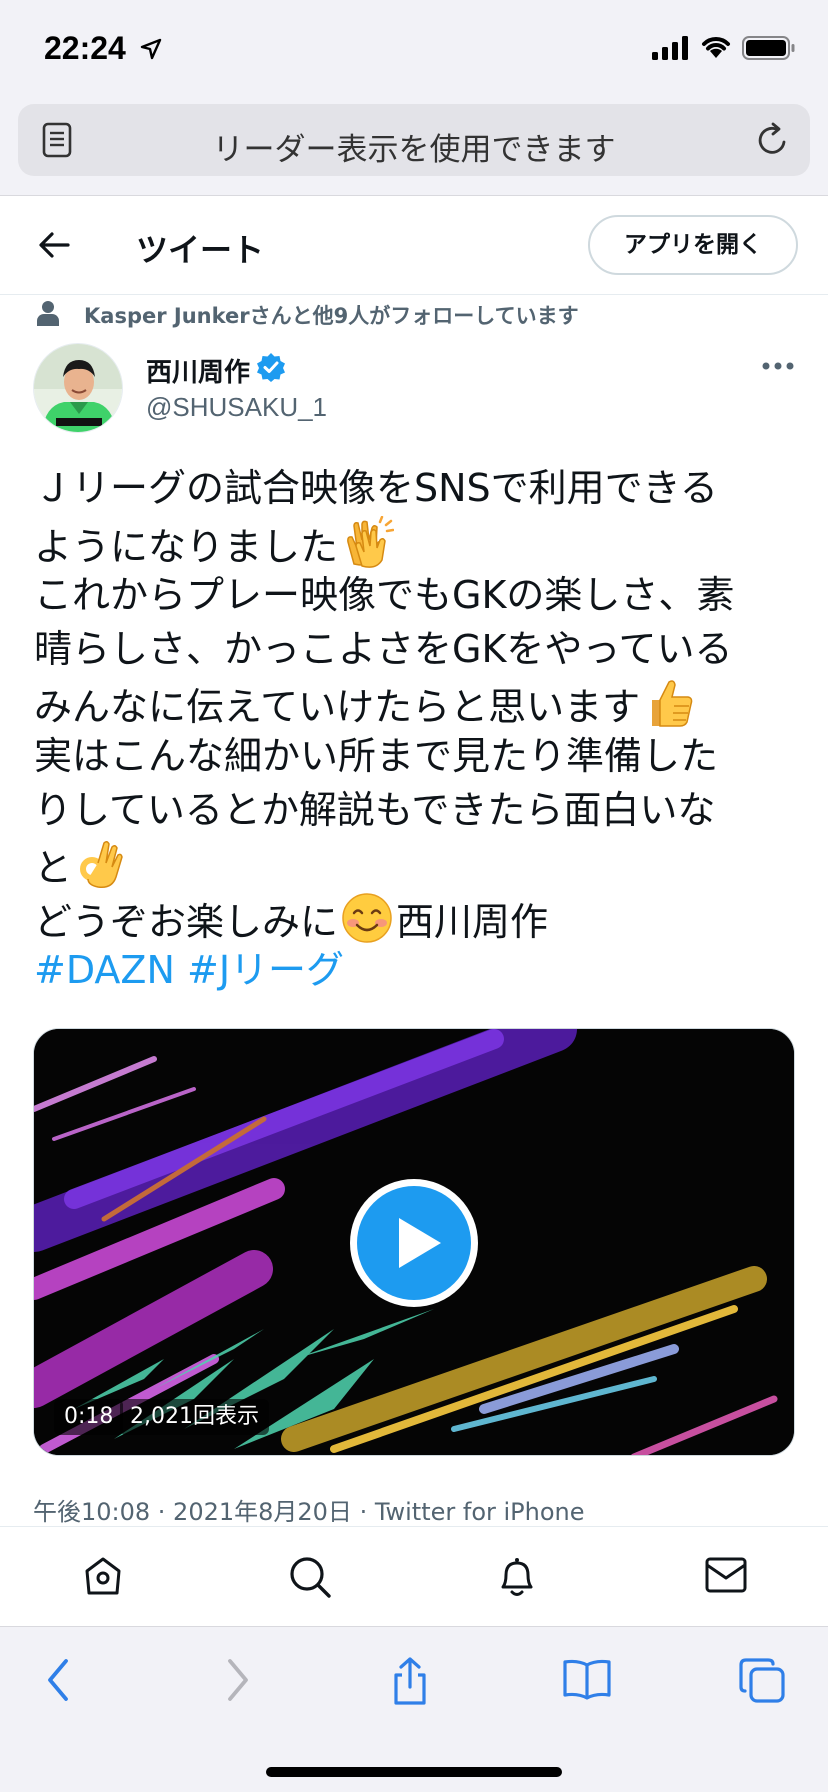  What do you see at coordinates (773, 140) in the screenshot?
I see `reload-icon` at bounding box center [773, 140].